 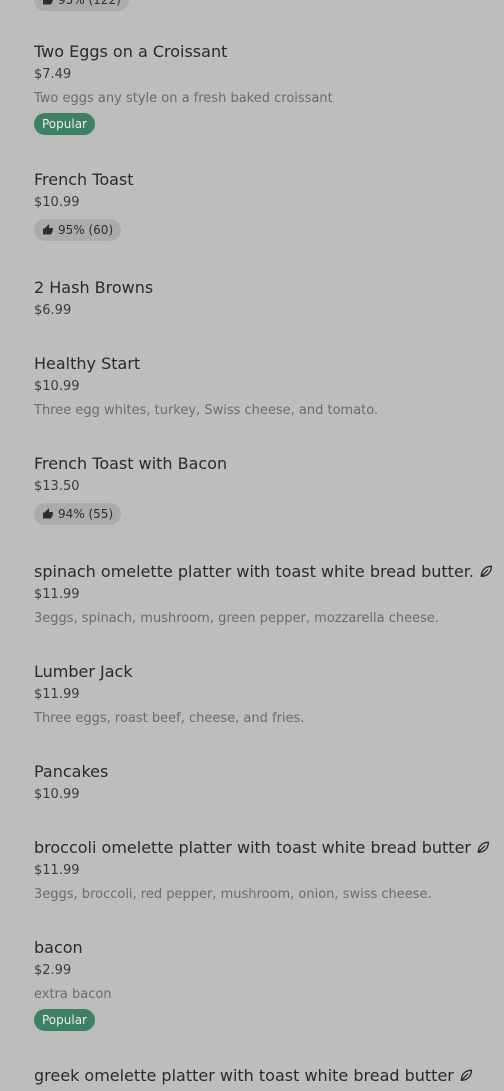 What do you see at coordinates (264, 782) in the screenshot?
I see `menu-item: Pancakes $10.99` at bounding box center [264, 782].